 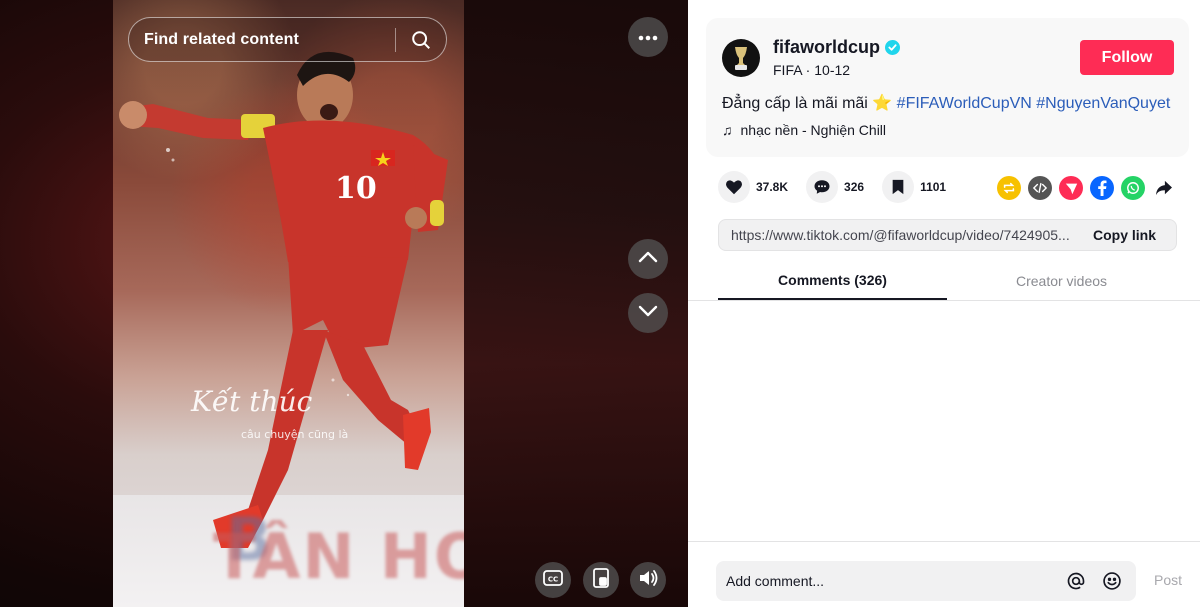 What do you see at coordinates (944, 541) in the screenshot?
I see `comment-divider` at bounding box center [944, 541].